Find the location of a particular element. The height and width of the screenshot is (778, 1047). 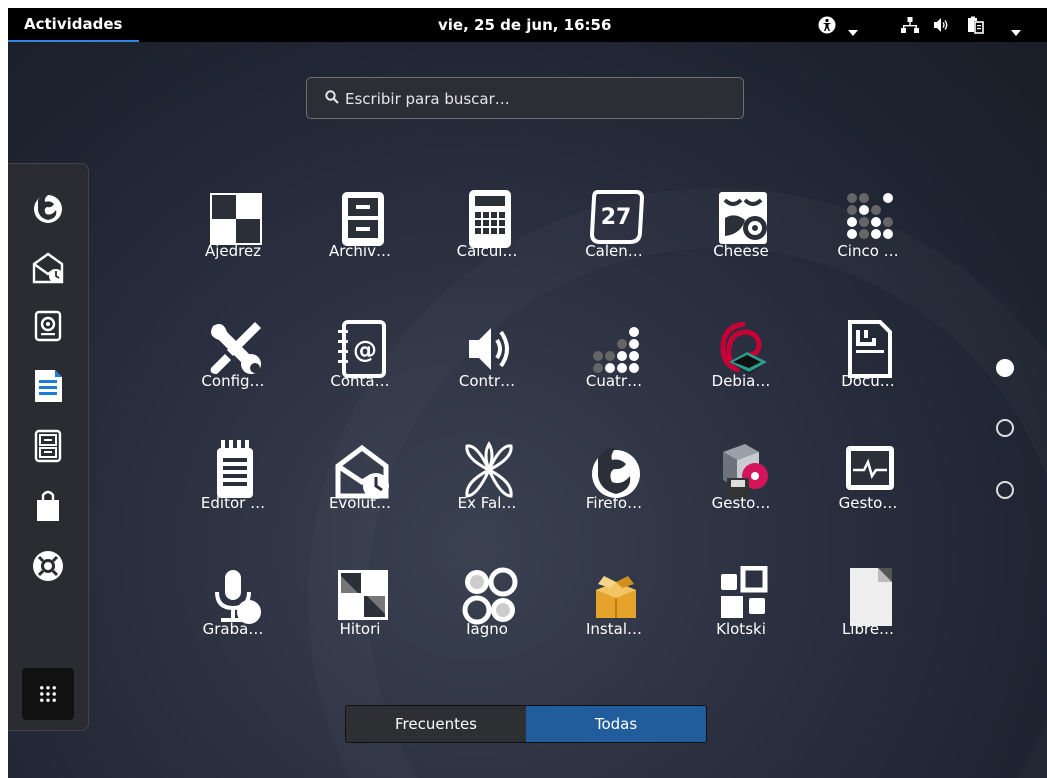

app-hitori: Hitori is located at coordinates (354, 616).